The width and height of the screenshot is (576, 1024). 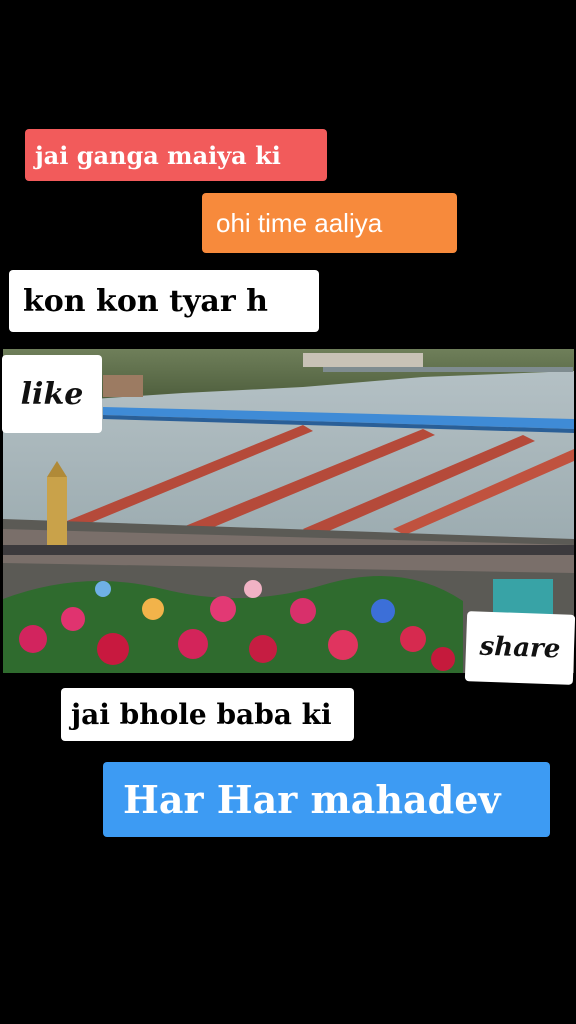 I want to click on caption-jai-bhole-baba: jai bhole baba ki, so click(x=207, y=714).